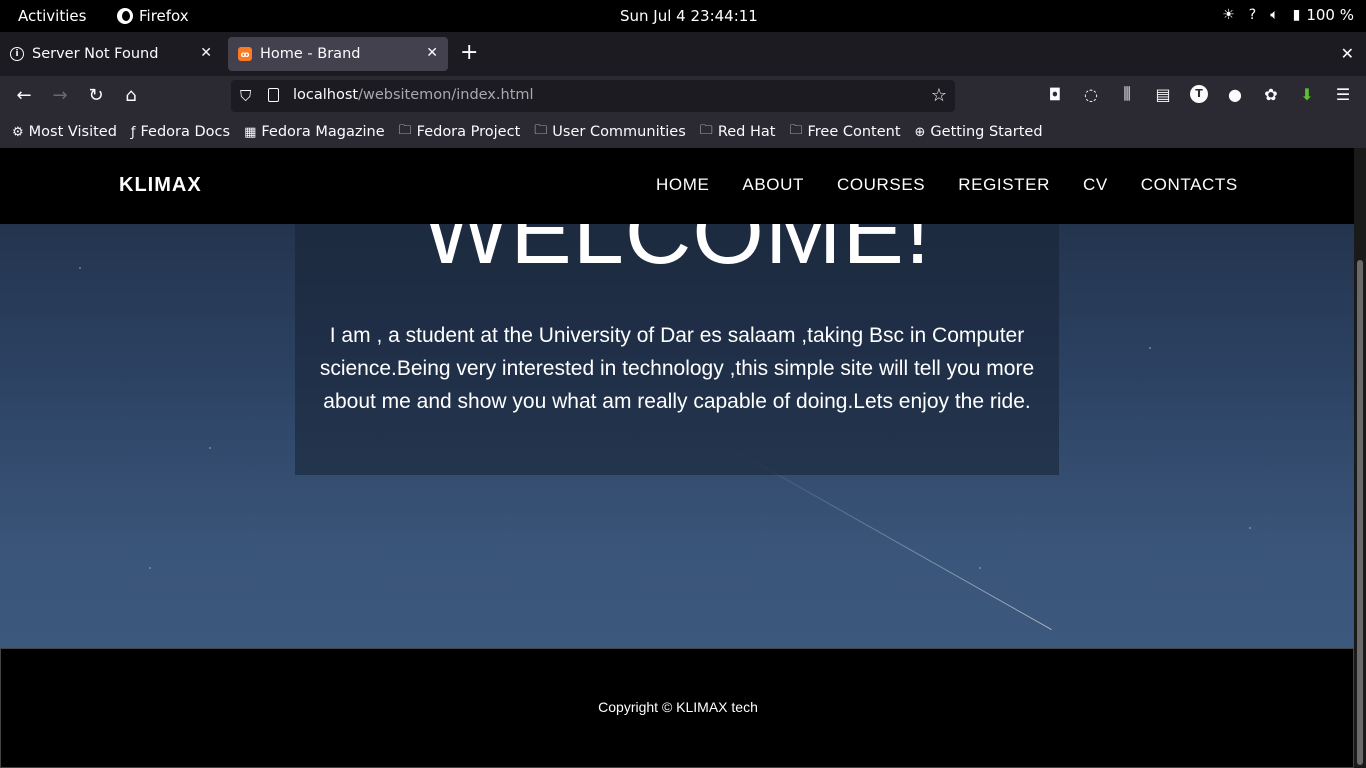  I want to click on forward-button: →, so click(60, 95).